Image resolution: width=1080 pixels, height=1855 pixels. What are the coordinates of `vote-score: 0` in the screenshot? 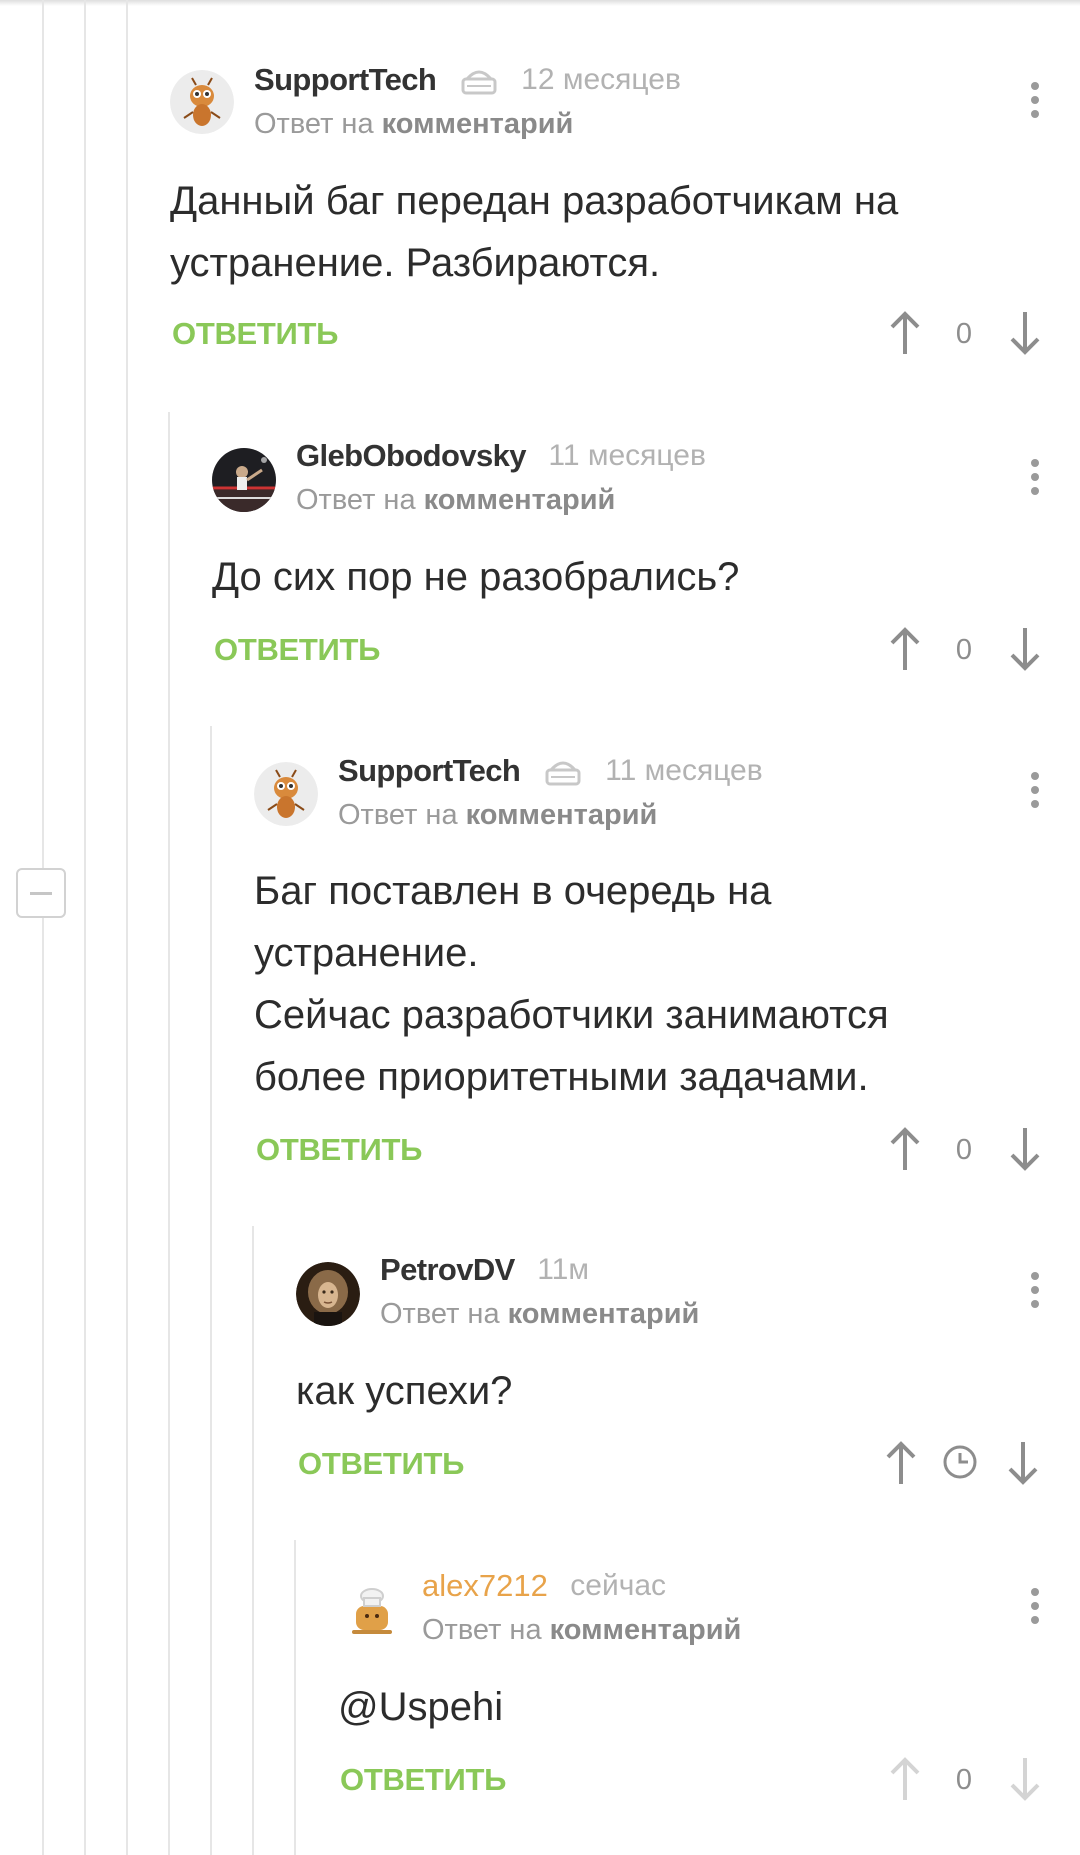 It's located at (964, 1780).